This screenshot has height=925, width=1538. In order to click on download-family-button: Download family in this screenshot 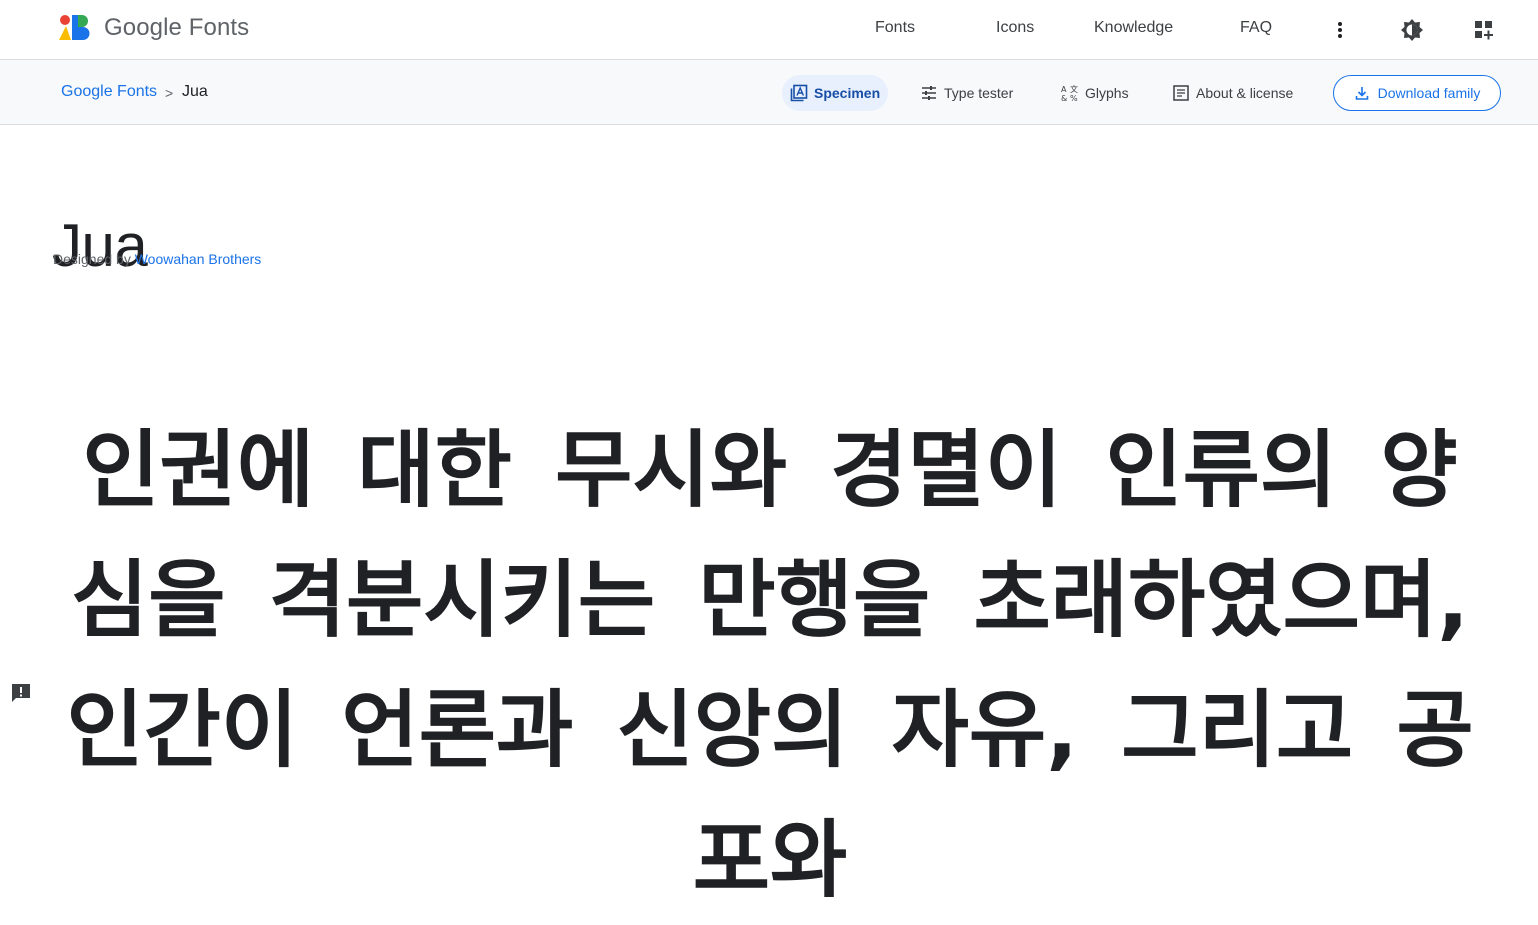, I will do `click(1417, 93)`.